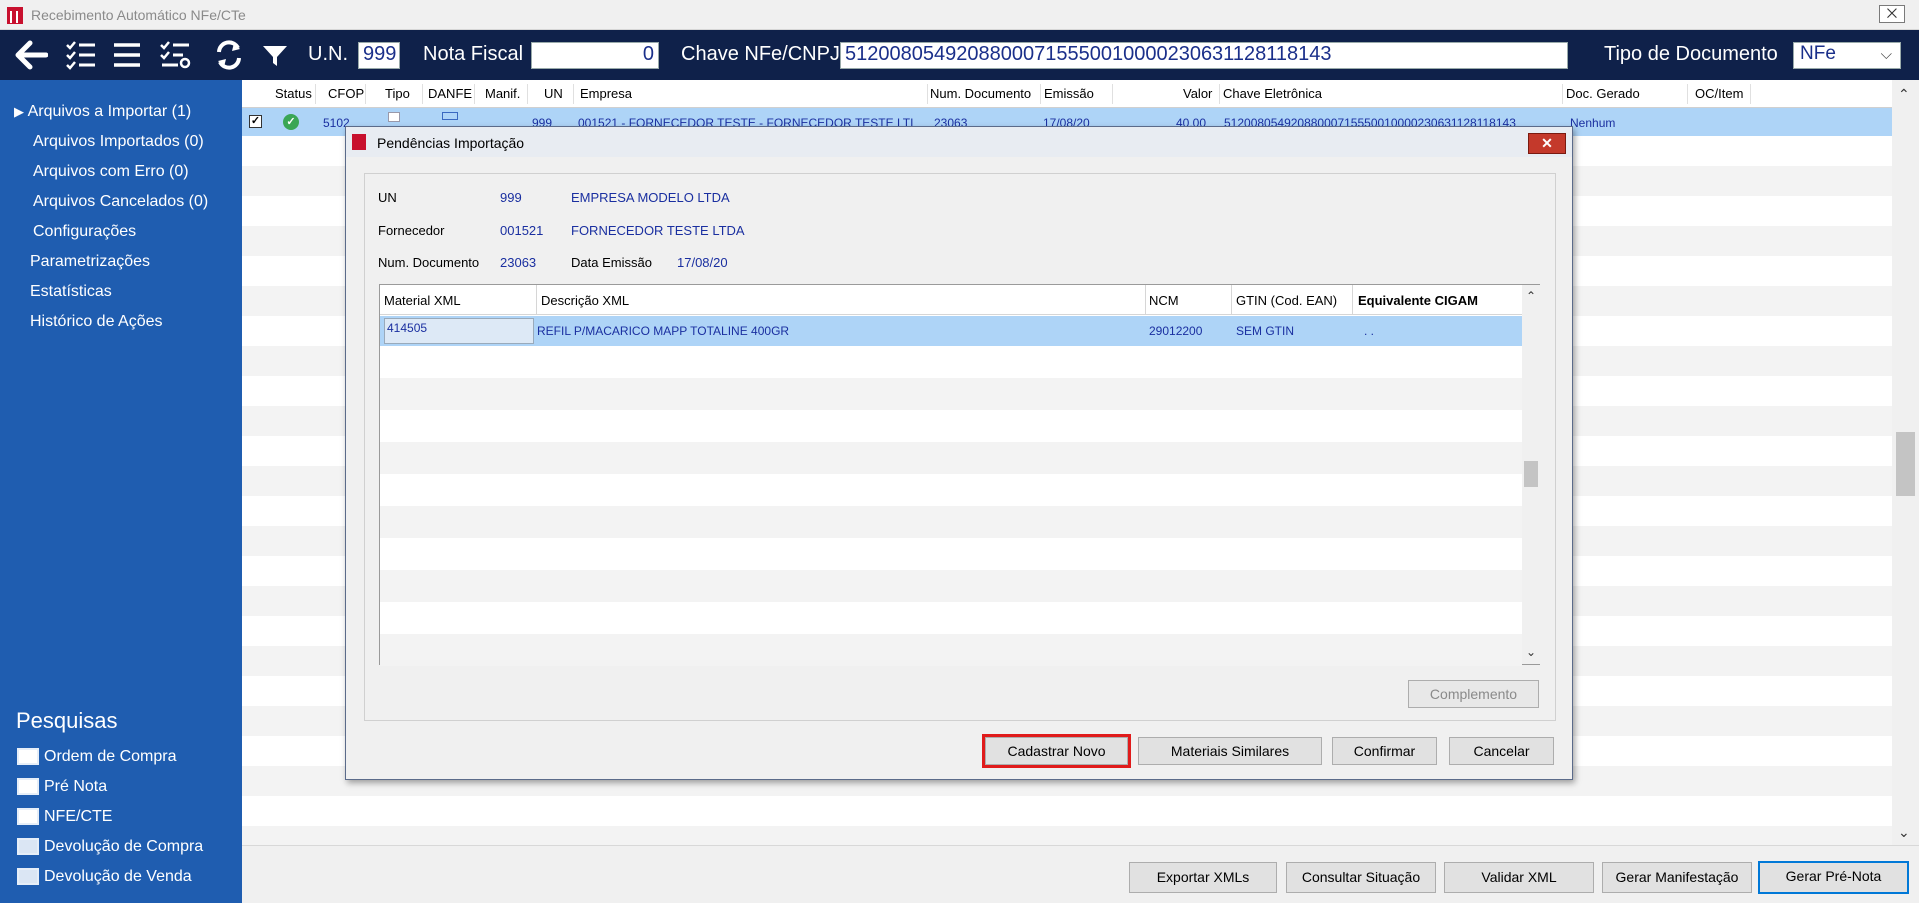 This screenshot has height=903, width=1919. I want to click on col-num-documento: Num. Documento, so click(980, 93).